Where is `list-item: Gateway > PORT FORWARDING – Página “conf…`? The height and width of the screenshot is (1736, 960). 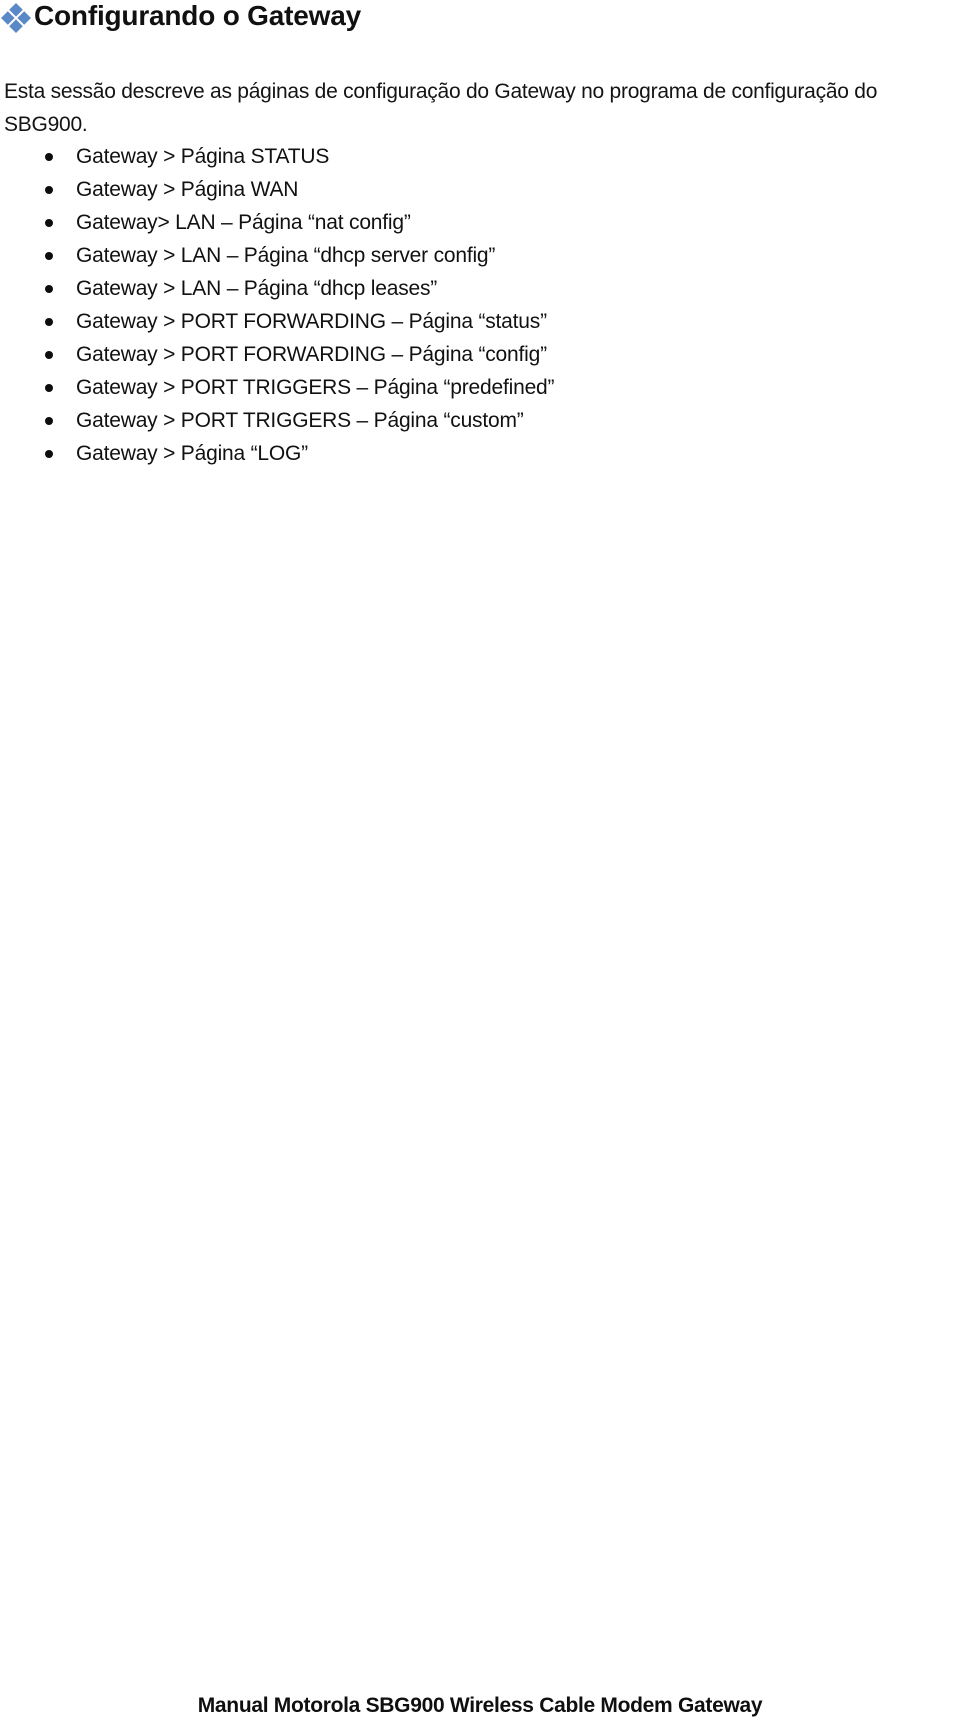 list-item: Gateway > PORT FORWARDING – Página “conf… is located at coordinates (450, 354).